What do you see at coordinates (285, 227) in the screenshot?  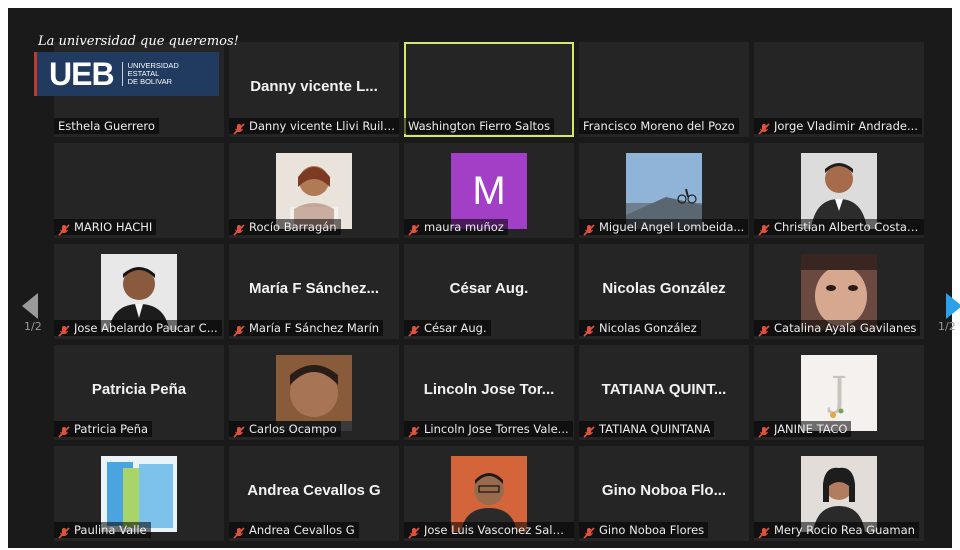 I see `participant-name-bar: Rocío Barragán` at bounding box center [285, 227].